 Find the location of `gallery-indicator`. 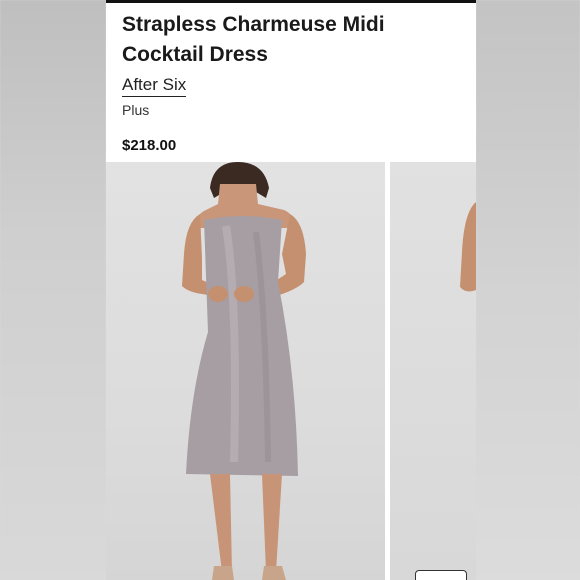

gallery-indicator is located at coordinates (441, 575).